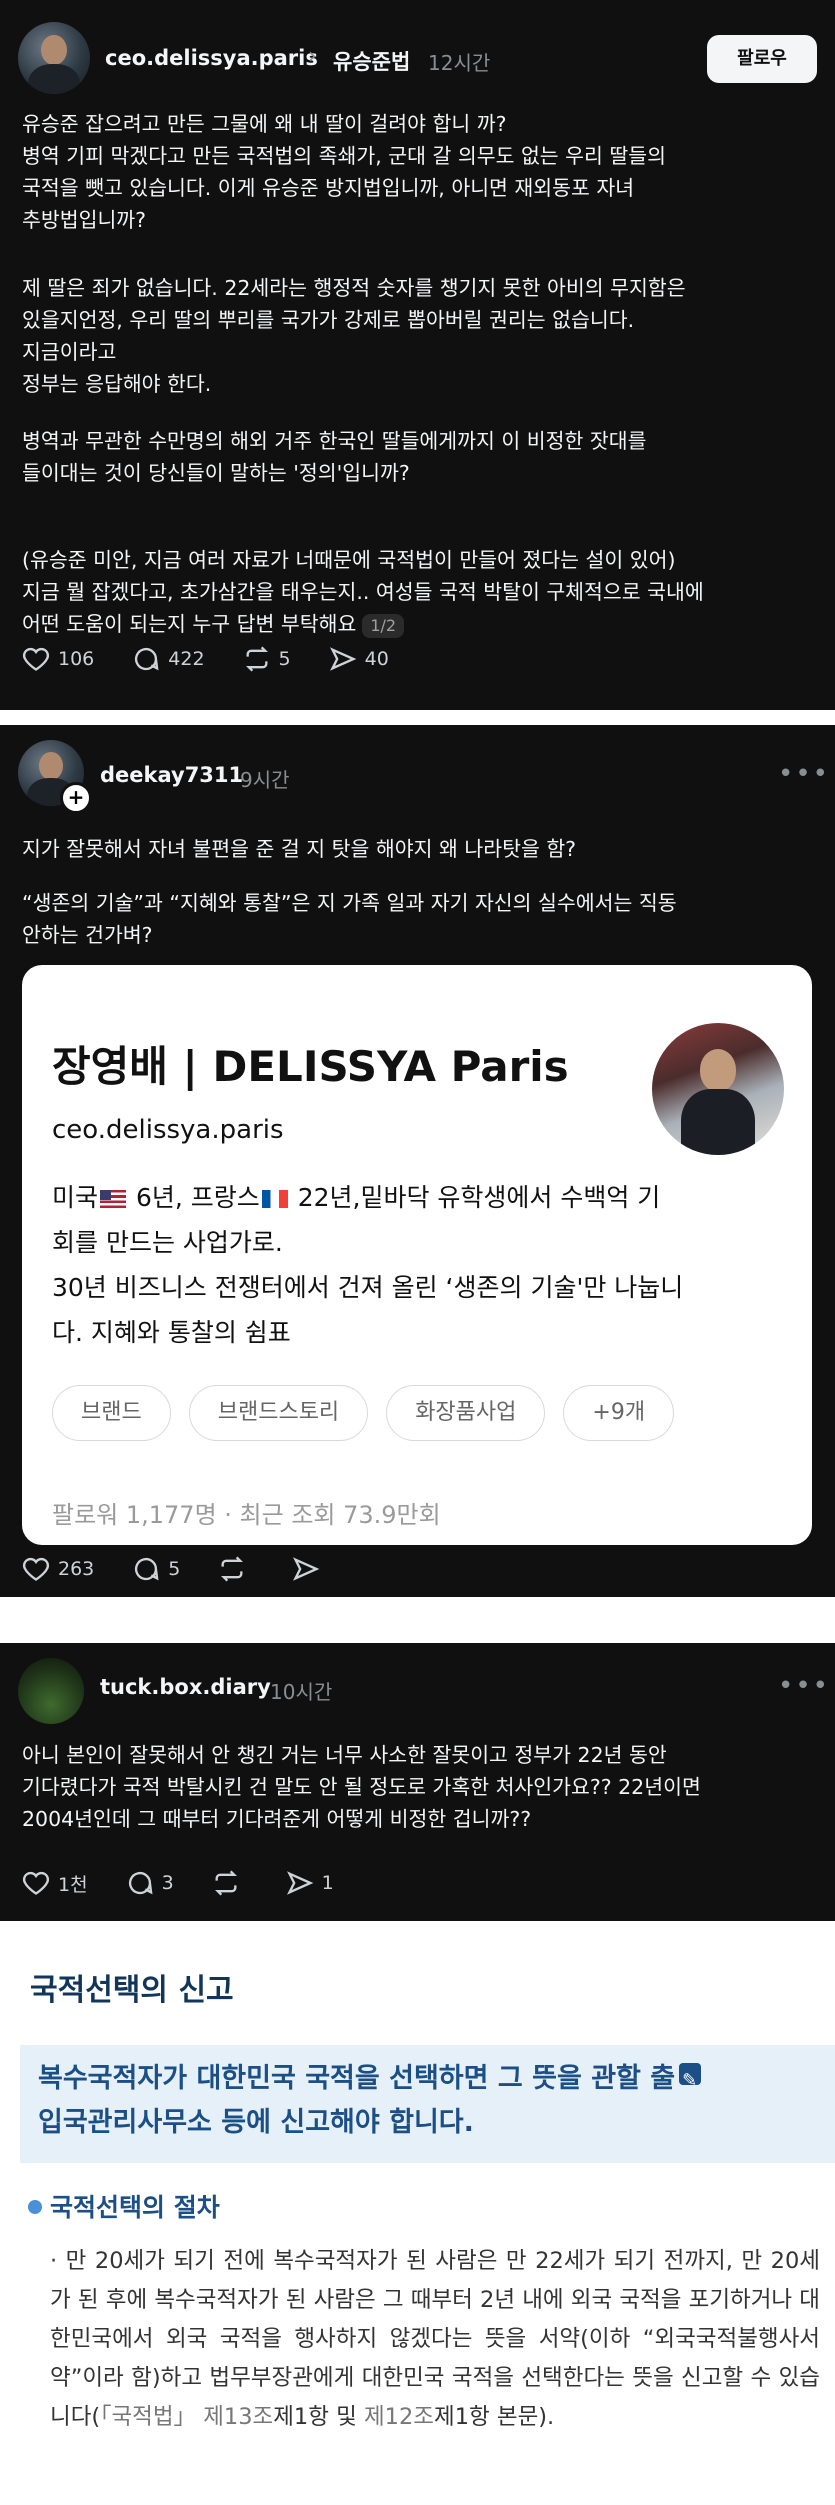  Describe the element at coordinates (284, 659) in the screenshot. I see `repost-count: 5` at that location.